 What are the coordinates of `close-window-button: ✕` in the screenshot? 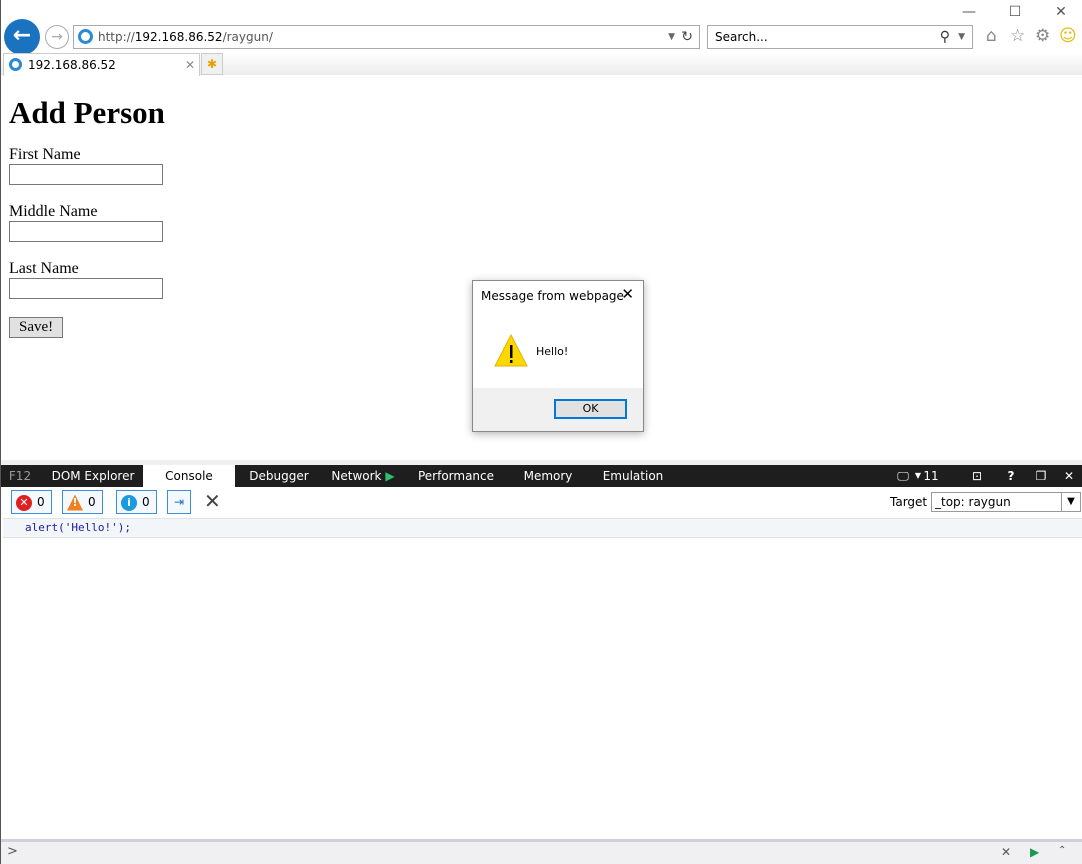 It's located at (1061, 12).